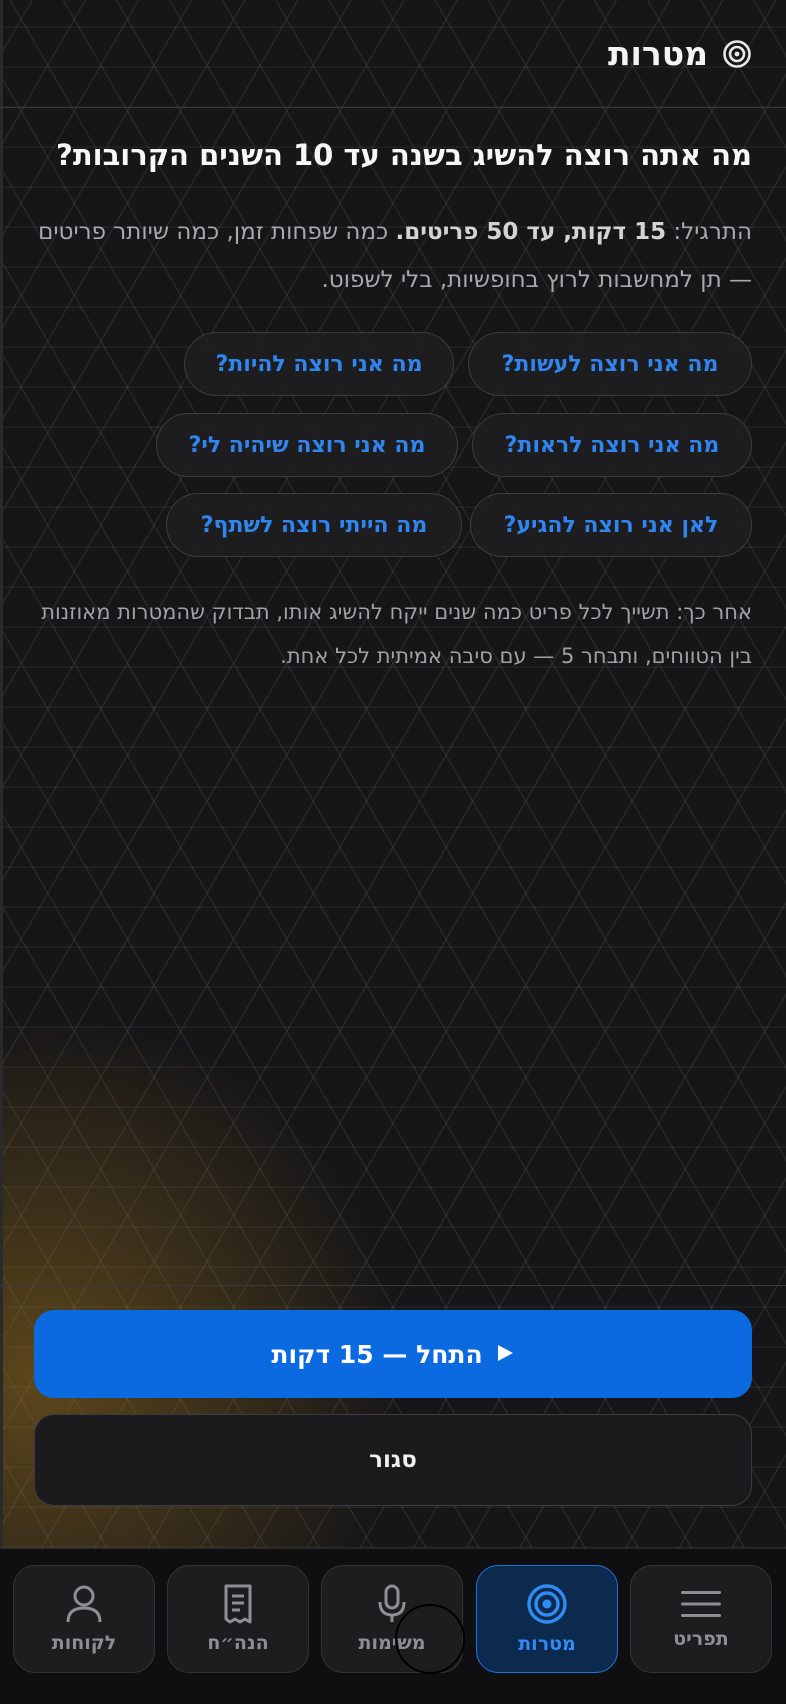 This screenshot has width=786, height=1704. Describe the element at coordinates (393, 1285) in the screenshot. I see `footer-divider` at that location.